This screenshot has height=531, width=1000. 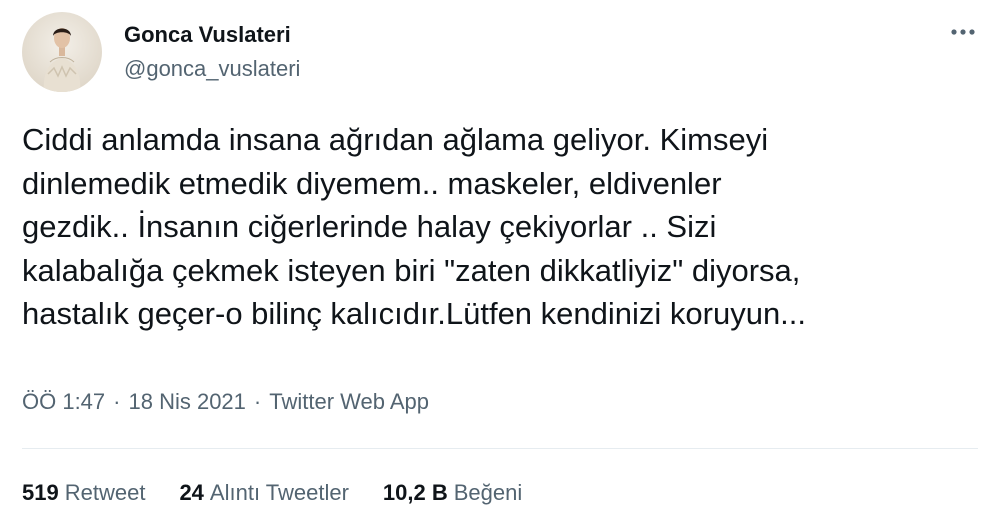 I want to click on profile-photo-icon, so click(x=62, y=52).